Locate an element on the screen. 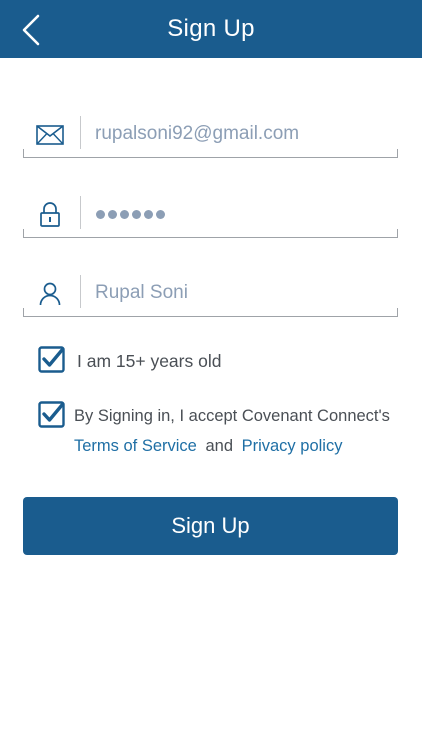  chevron-left-icon is located at coordinates (31, 30).